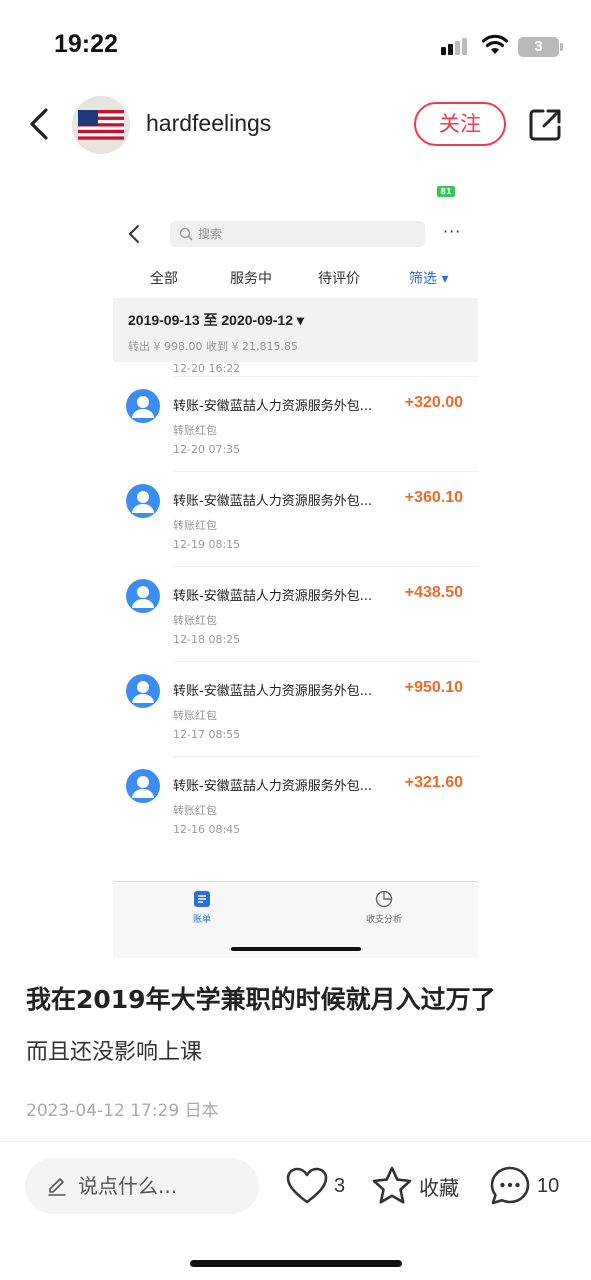 The width and height of the screenshot is (591, 1280). Describe the element at coordinates (202, 907) in the screenshot. I see `image-tab-bills: 账单` at that location.